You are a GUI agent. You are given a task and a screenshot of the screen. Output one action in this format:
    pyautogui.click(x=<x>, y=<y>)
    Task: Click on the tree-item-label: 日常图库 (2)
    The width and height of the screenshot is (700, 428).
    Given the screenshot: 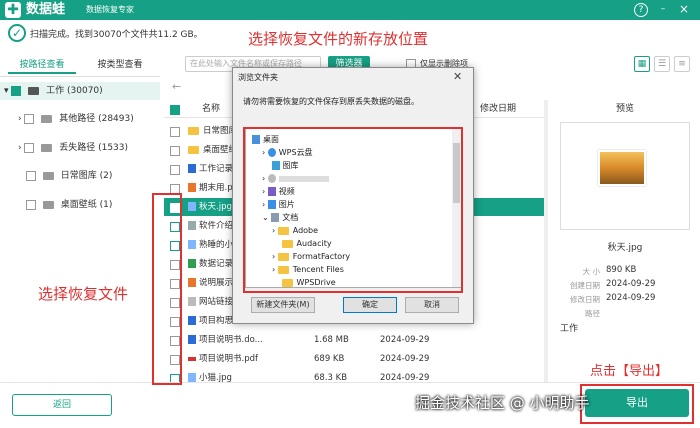 What is the action you would take?
    pyautogui.click(x=86, y=176)
    